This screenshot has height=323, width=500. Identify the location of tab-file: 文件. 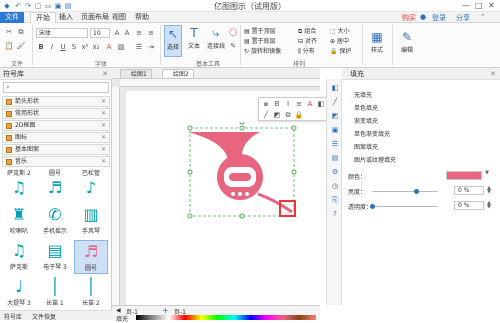
(12, 17).